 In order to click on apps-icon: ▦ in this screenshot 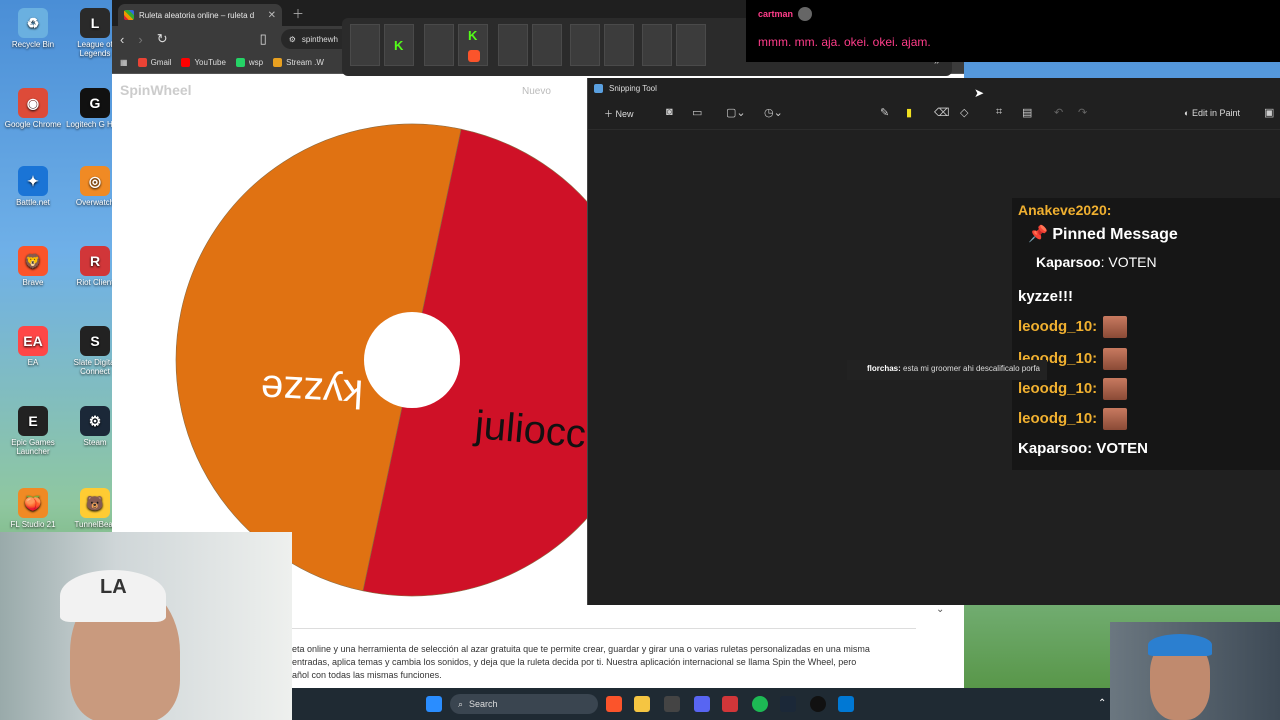, I will do `click(124, 62)`.